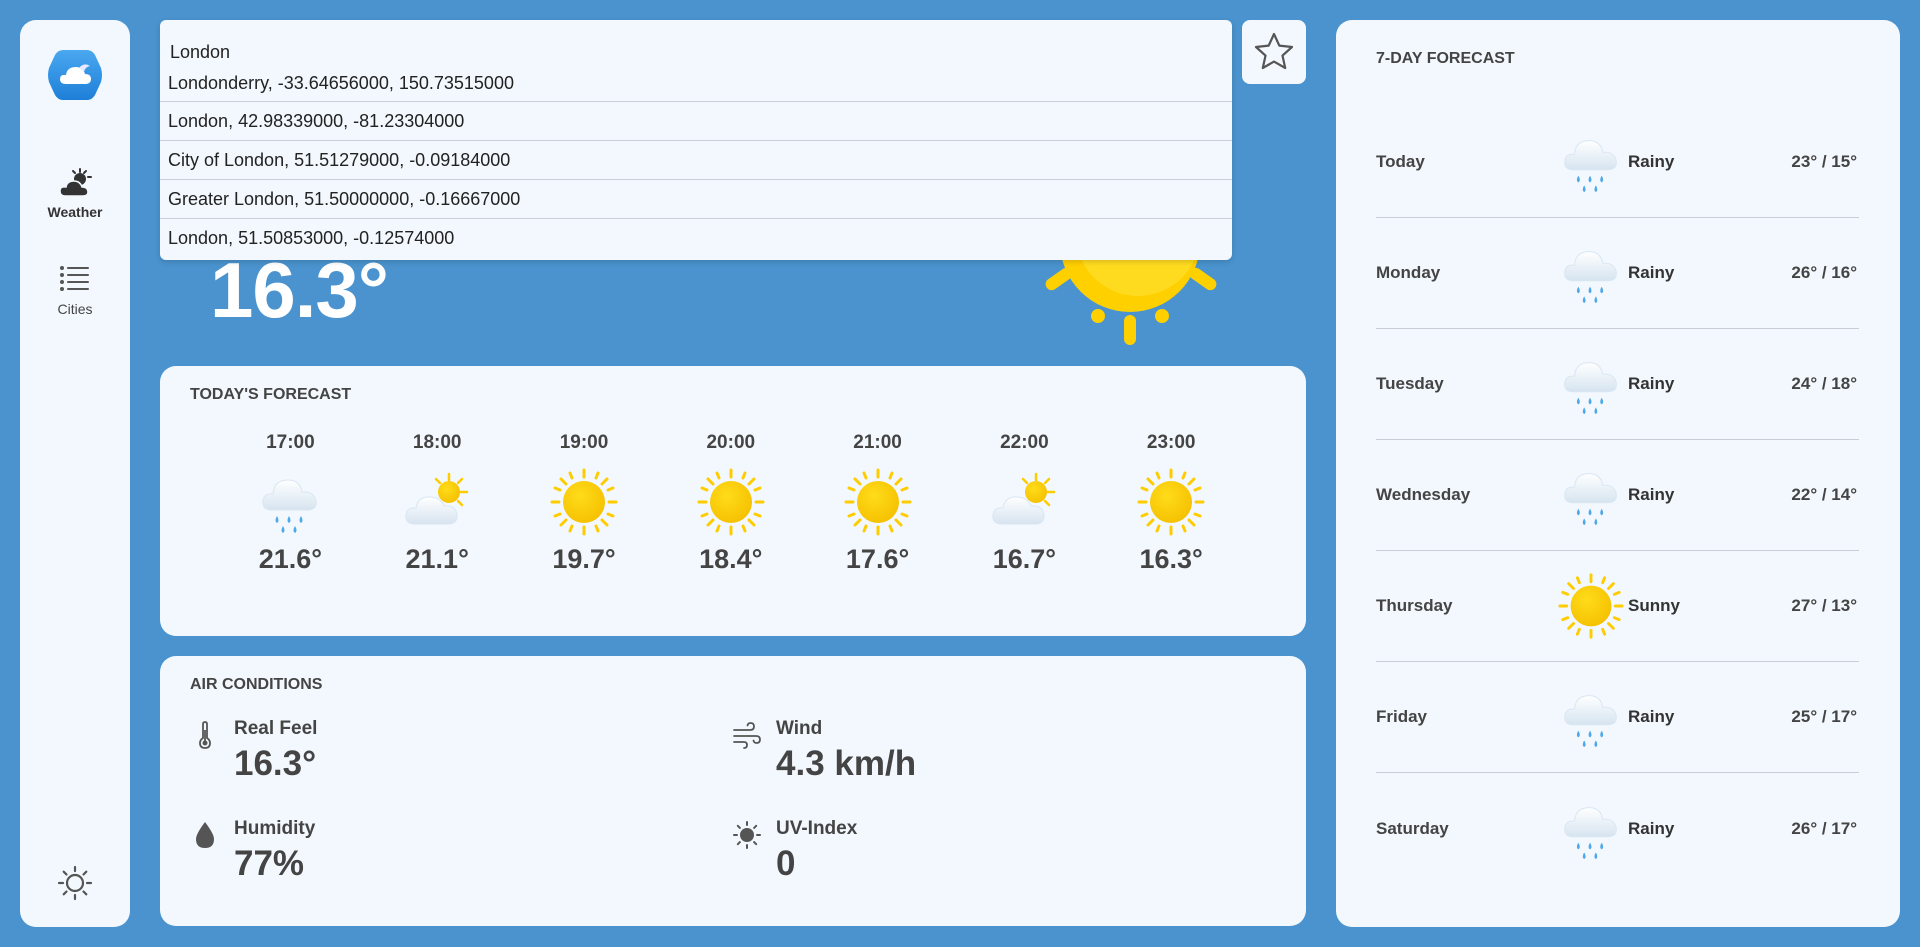 The image size is (1920, 947). What do you see at coordinates (1824, 272) in the screenshot?
I see `day-temperature: 26° / 16°` at bounding box center [1824, 272].